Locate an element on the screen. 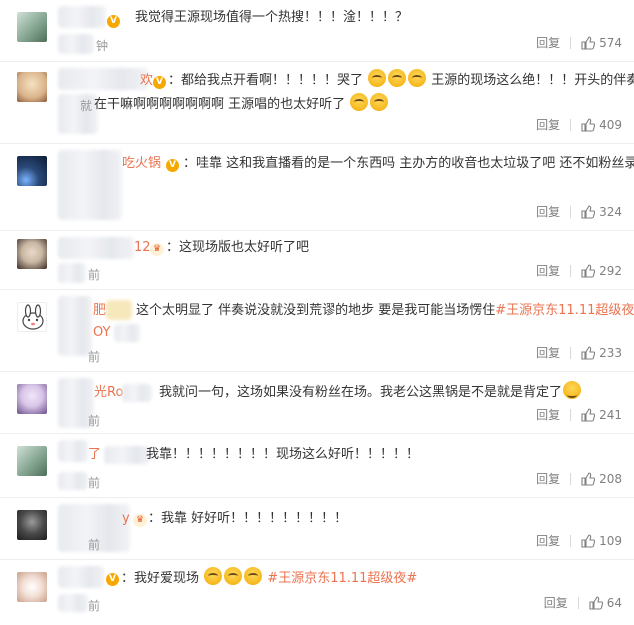 Image resolution: width=634 pixels, height=625 pixels. nickname-tail: 了 is located at coordinates (94, 455).